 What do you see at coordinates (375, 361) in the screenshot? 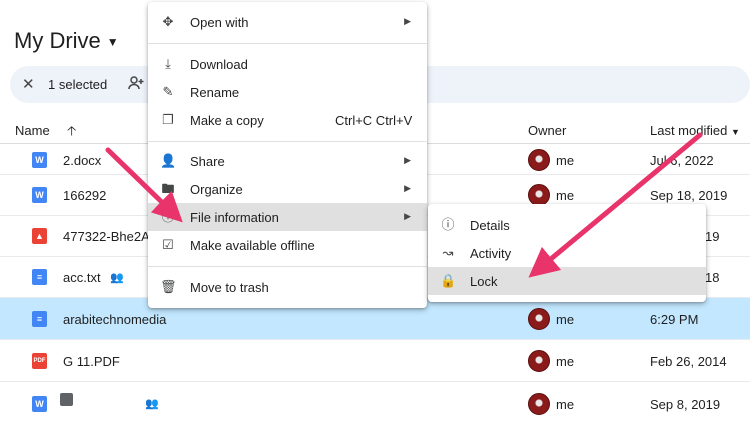
I see `table-row: PDF G 11.PDF me Feb 26, 2014` at bounding box center [375, 361].